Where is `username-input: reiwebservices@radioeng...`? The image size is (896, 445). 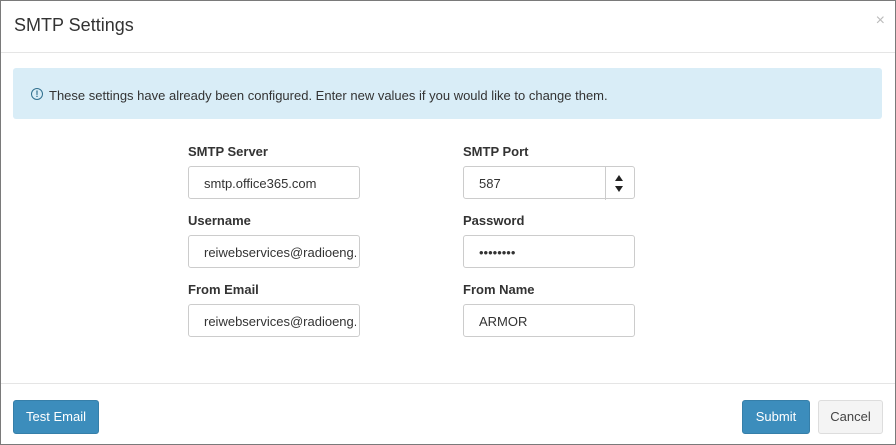
username-input: reiwebservices@radioeng... is located at coordinates (274, 251).